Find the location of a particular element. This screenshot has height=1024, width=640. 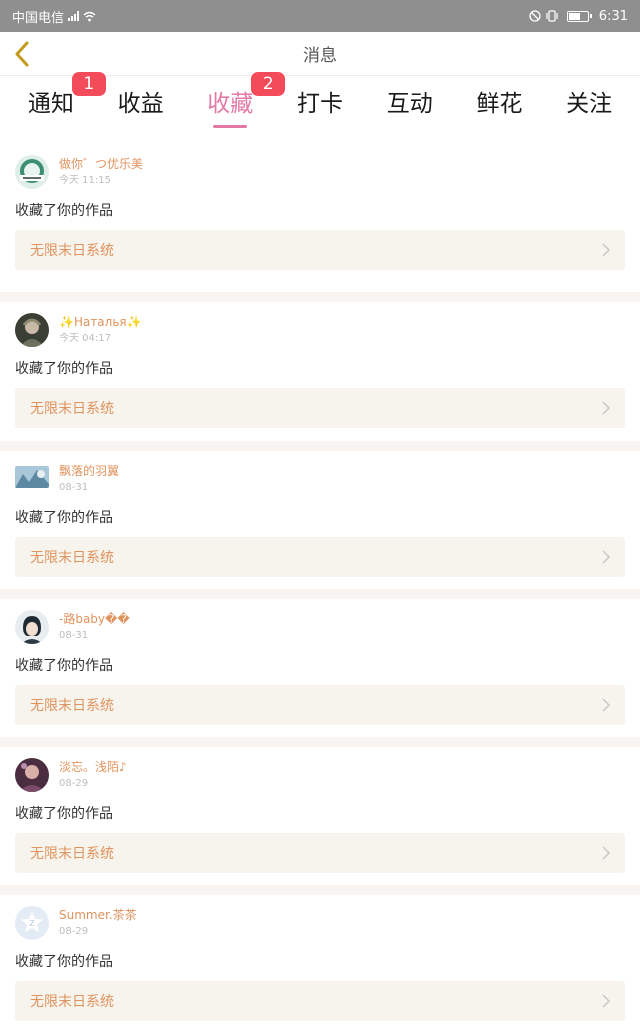

back-button is located at coordinates (22, 54).